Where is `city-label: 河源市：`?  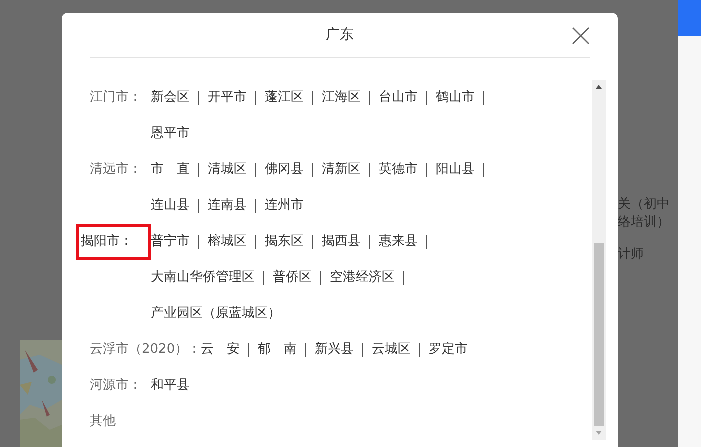 city-label: 河源市： is located at coordinates (116, 386).